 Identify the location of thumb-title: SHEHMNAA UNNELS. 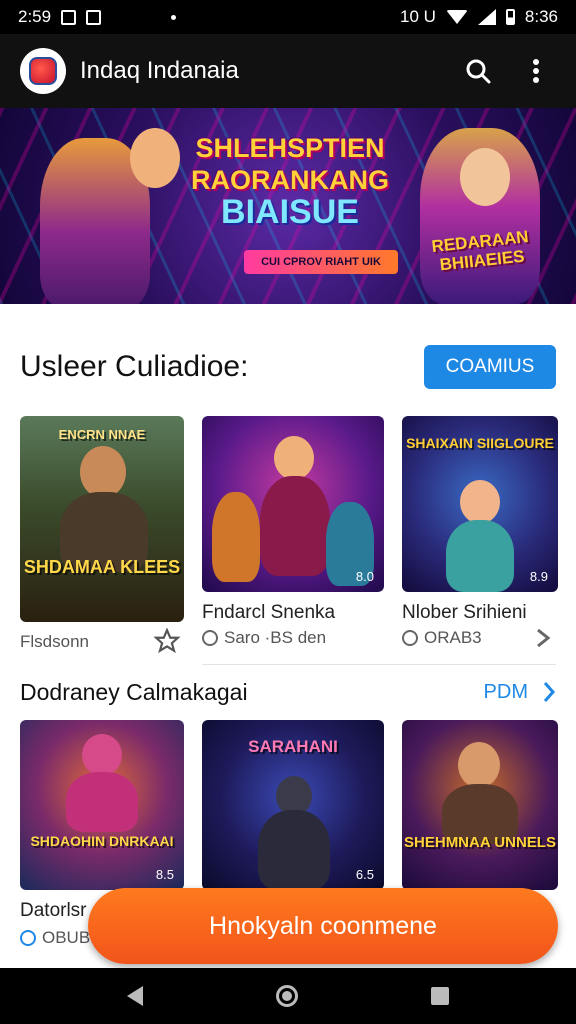
(480, 842).